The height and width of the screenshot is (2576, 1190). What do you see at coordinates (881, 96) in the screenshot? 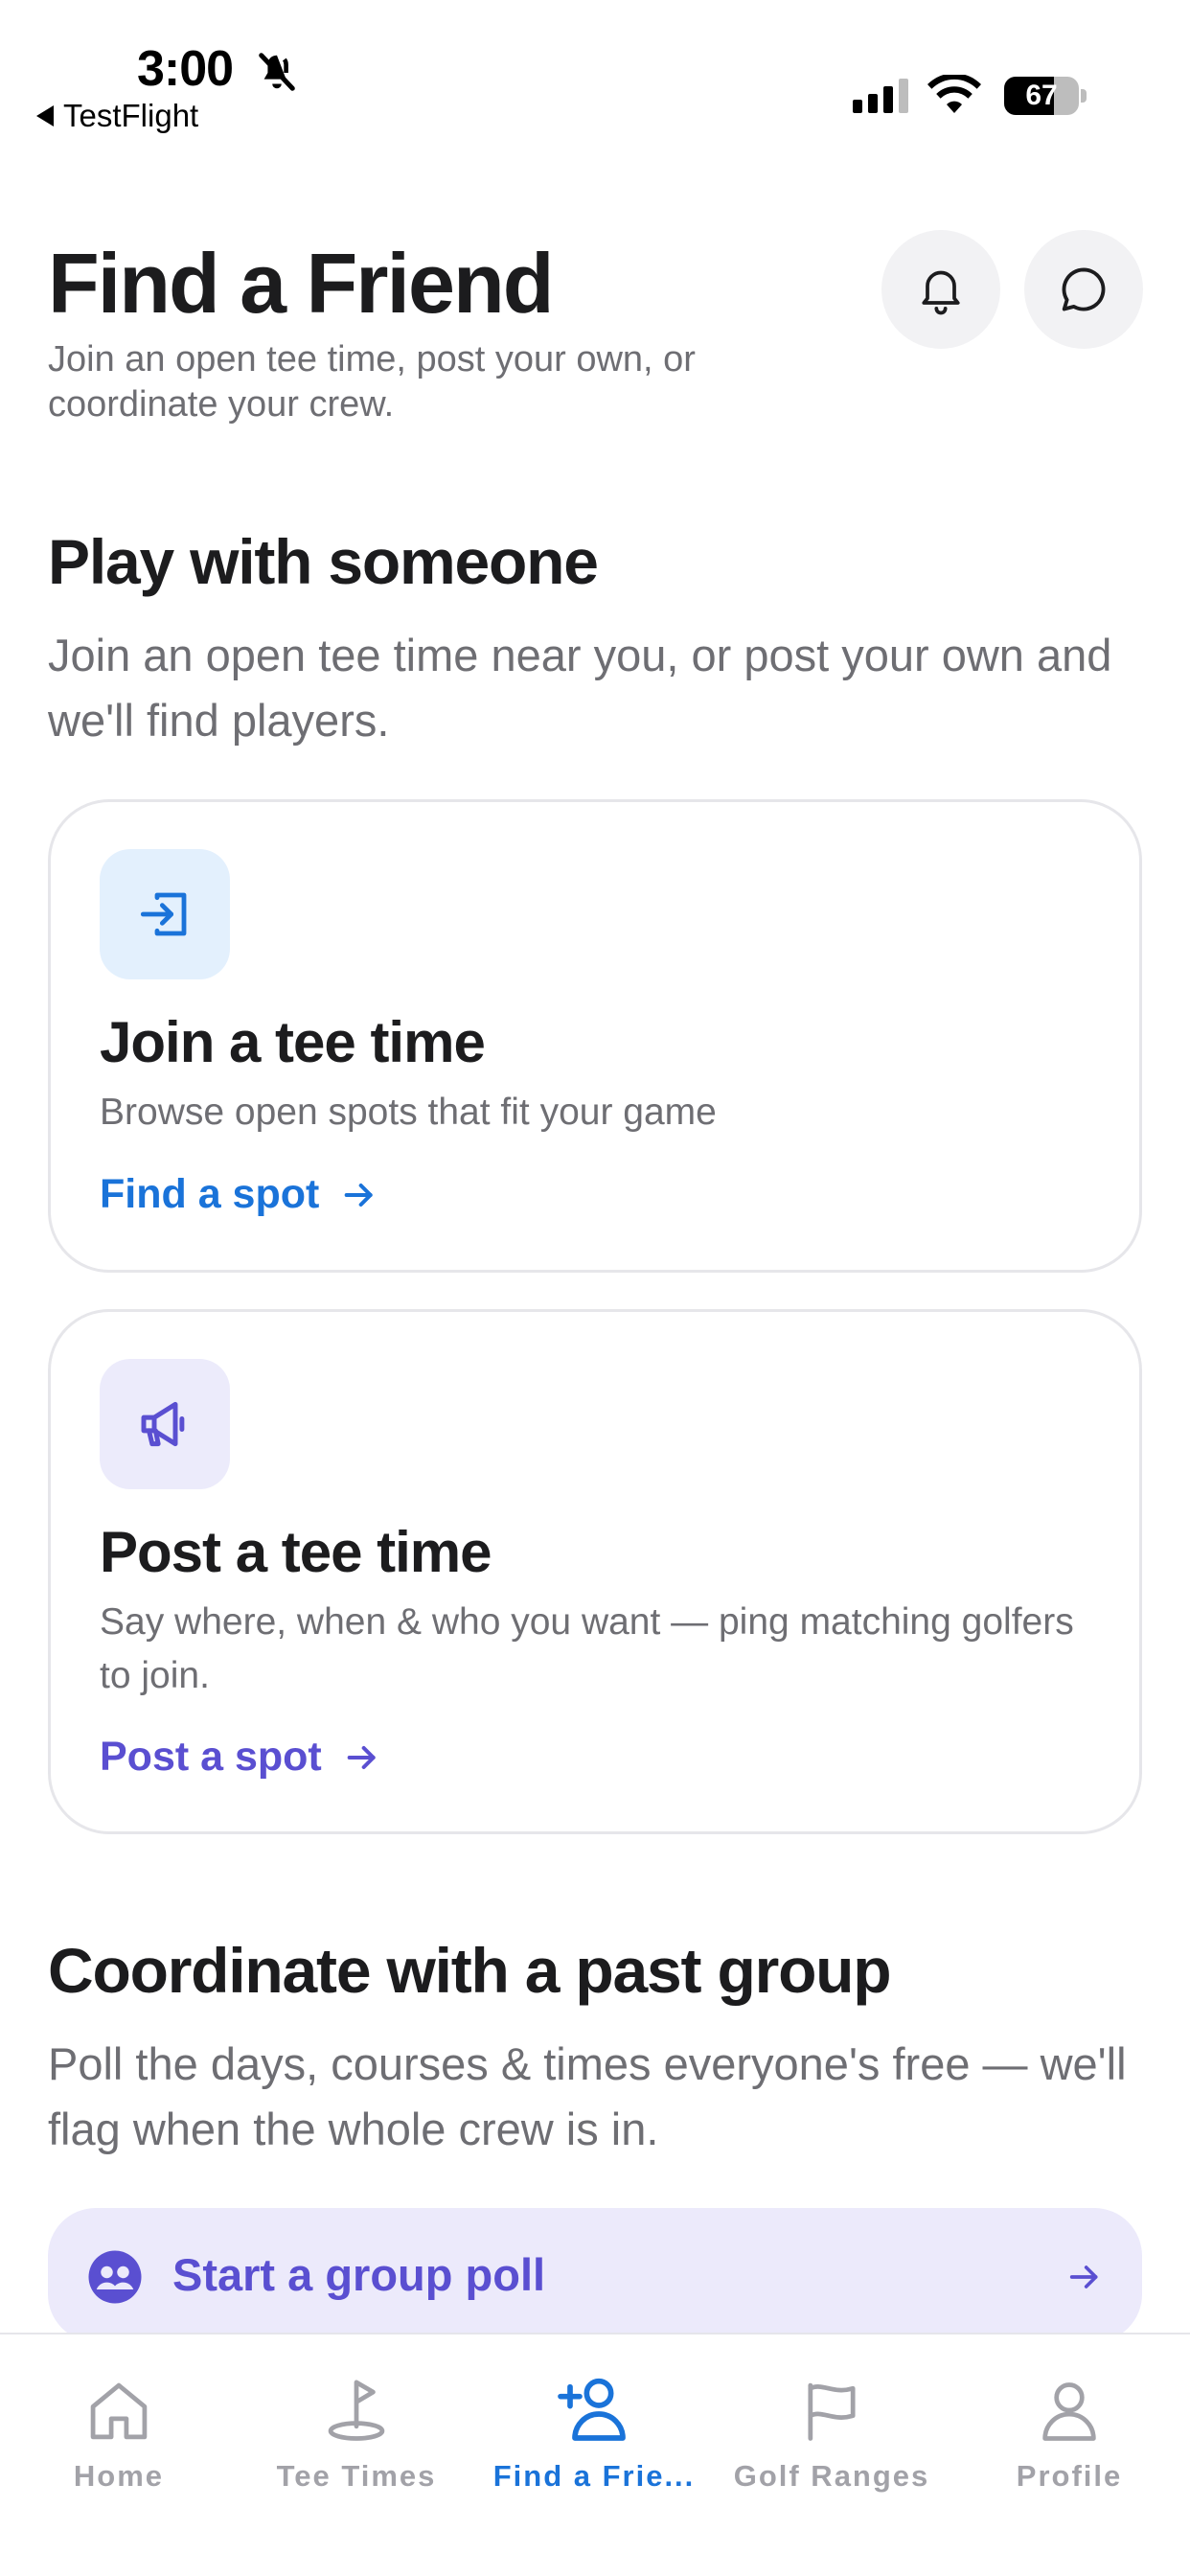
I see `cellular-signal-icon` at bounding box center [881, 96].